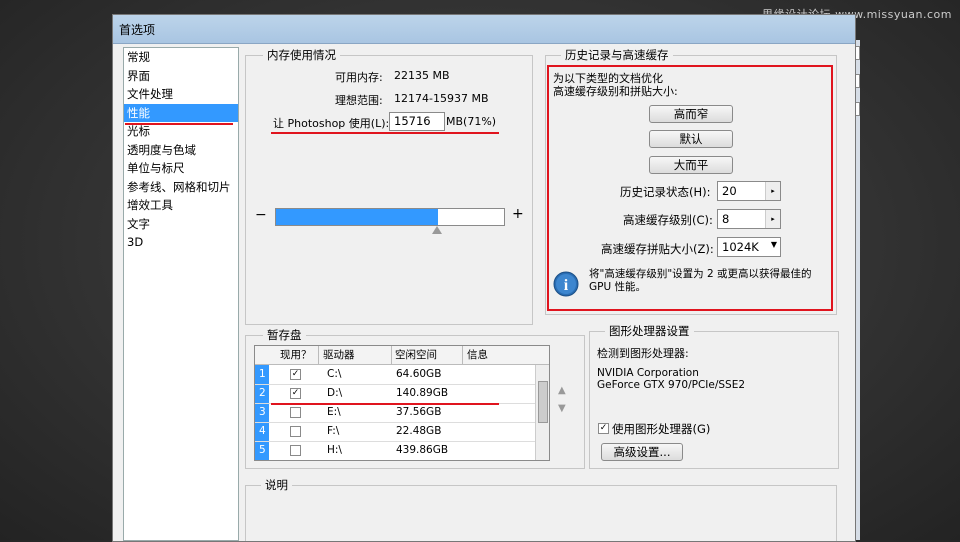 The image size is (960, 542). What do you see at coordinates (477, 355) in the screenshot?
I see `header-info: 信息` at bounding box center [477, 355].